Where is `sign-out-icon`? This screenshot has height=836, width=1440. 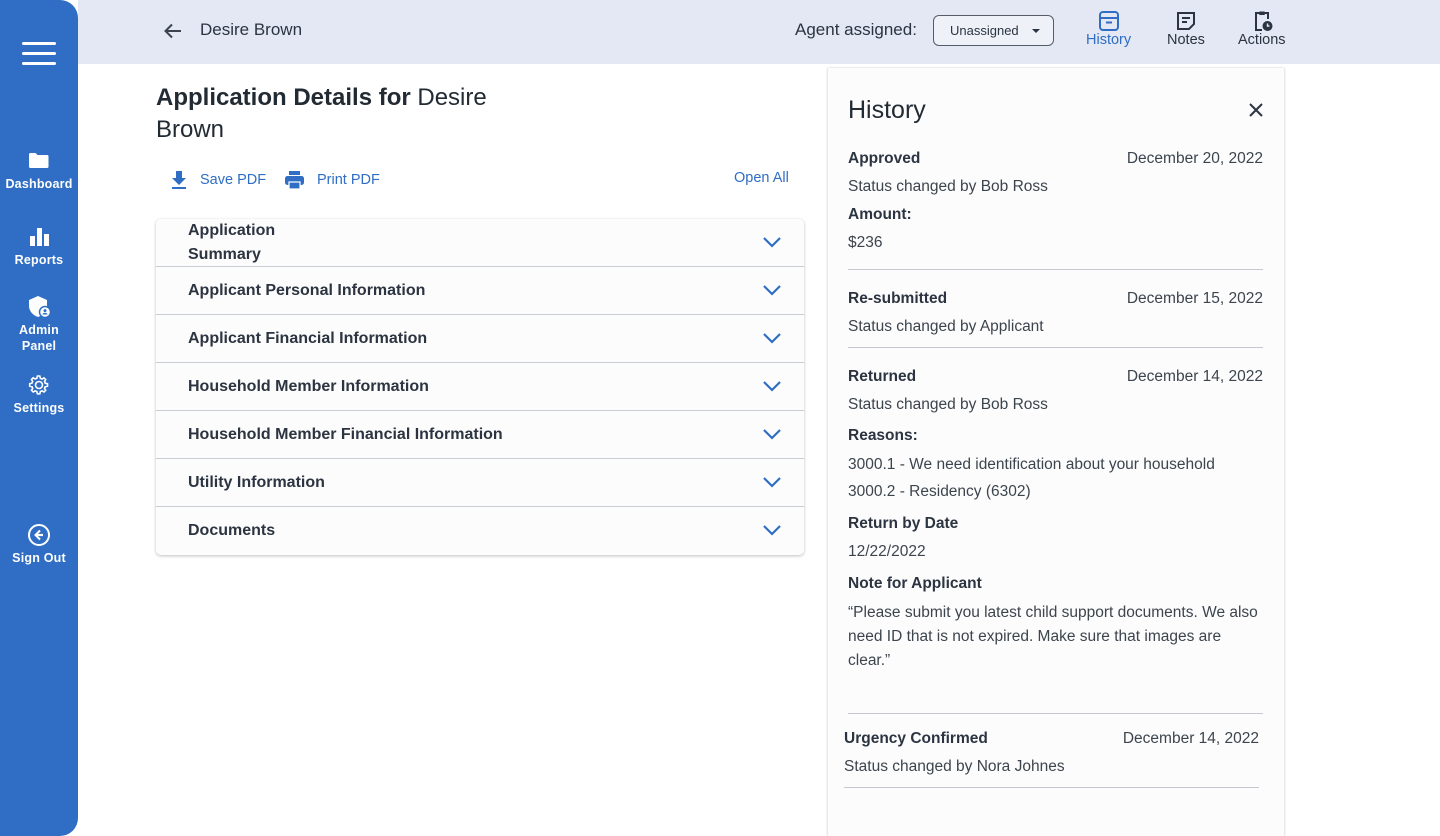 sign-out-icon is located at coordinates (39, 535).